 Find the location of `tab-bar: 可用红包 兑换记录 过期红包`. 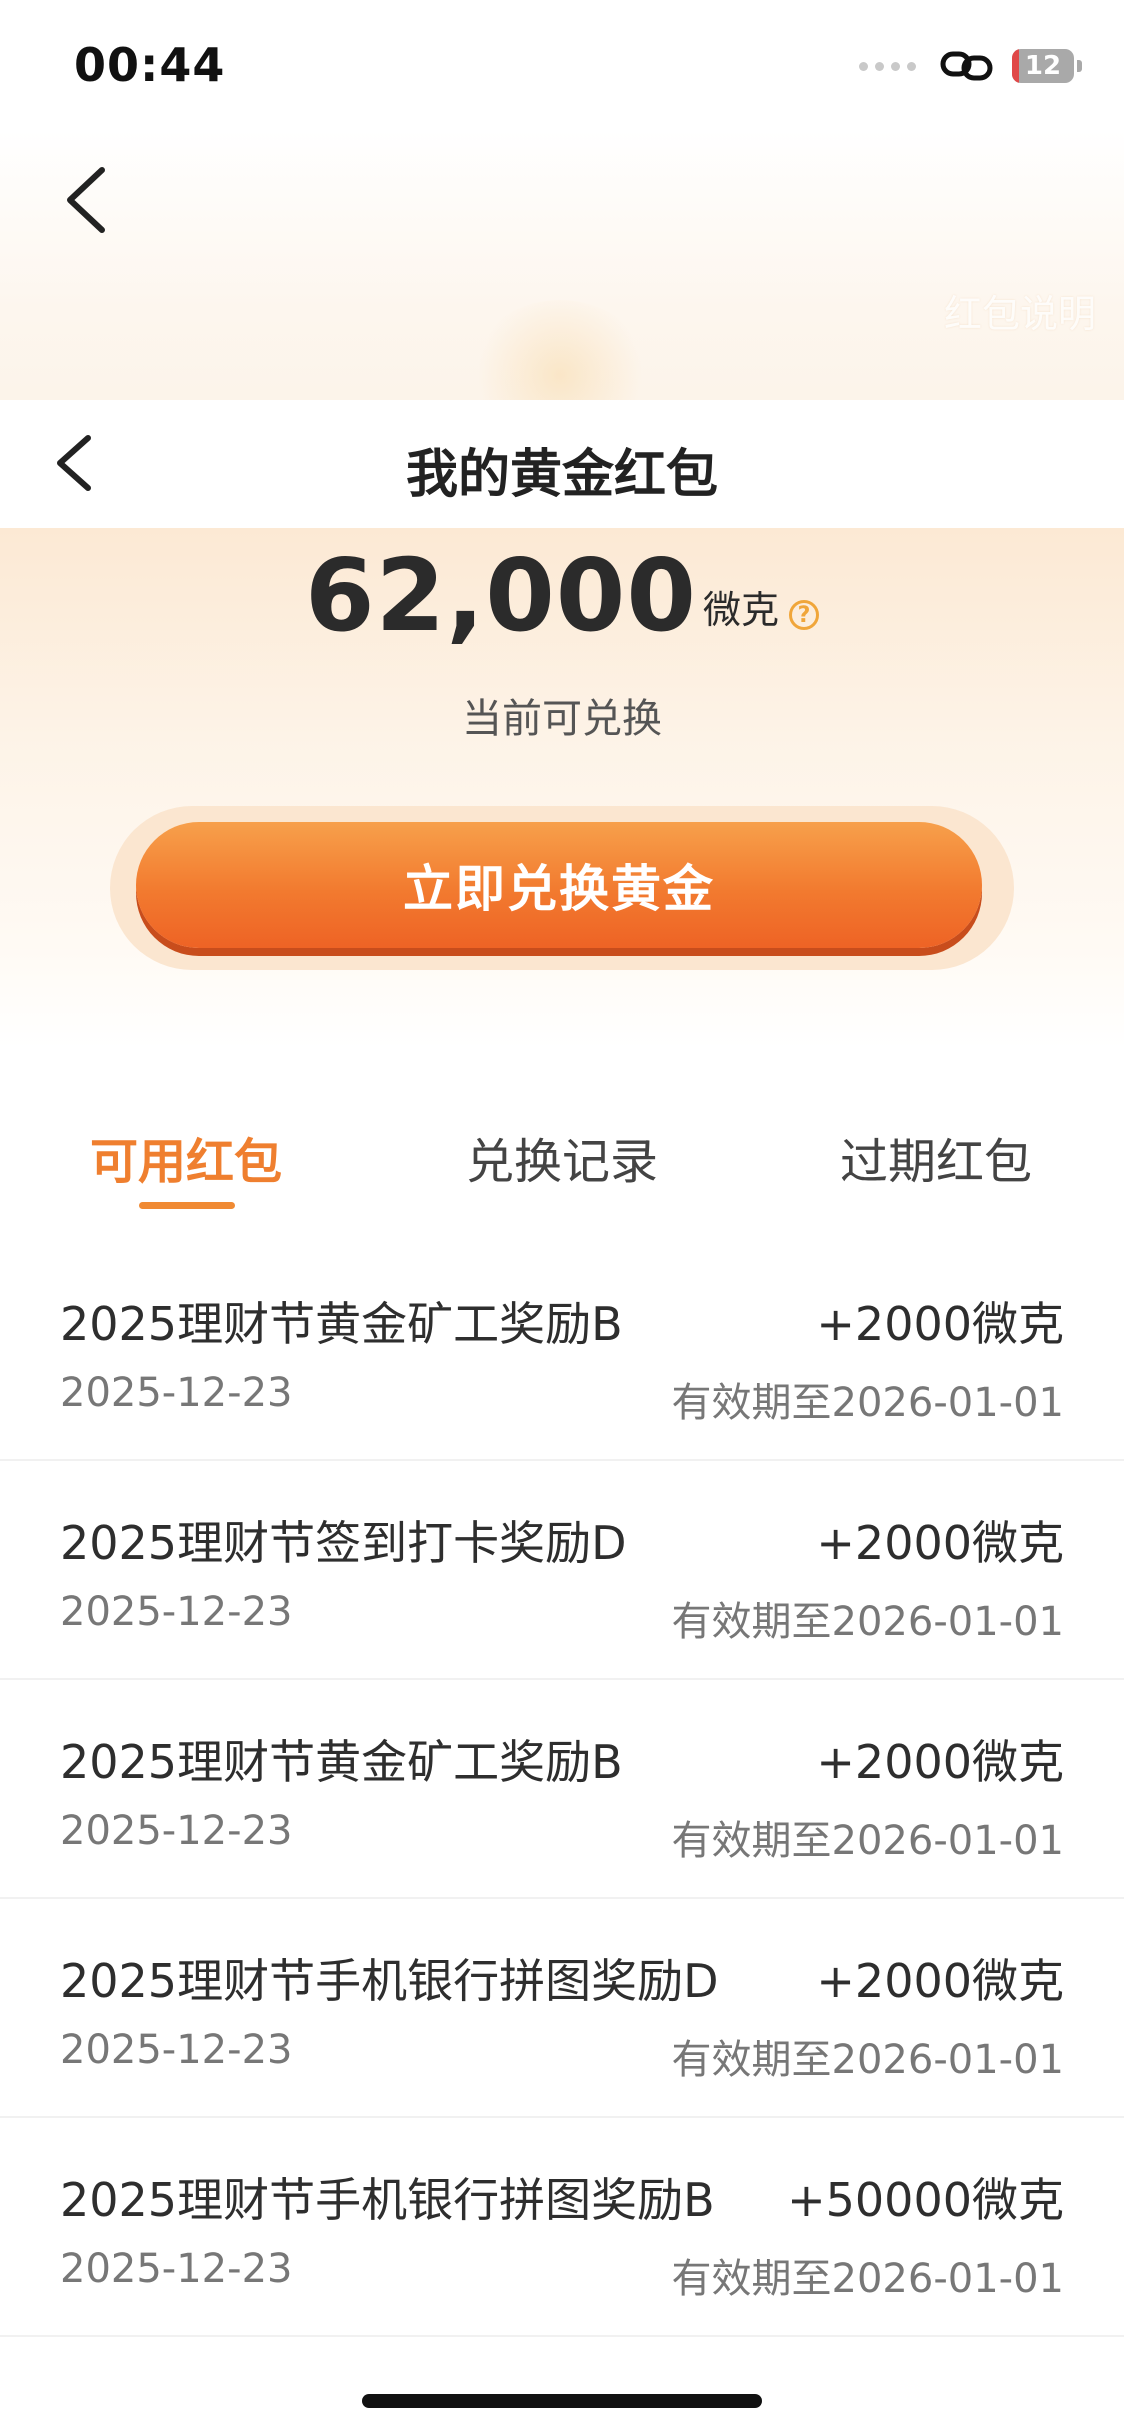

tab-bar: 可用红包 兑换记录 过期红包 is located at coordinates (562, 1158).